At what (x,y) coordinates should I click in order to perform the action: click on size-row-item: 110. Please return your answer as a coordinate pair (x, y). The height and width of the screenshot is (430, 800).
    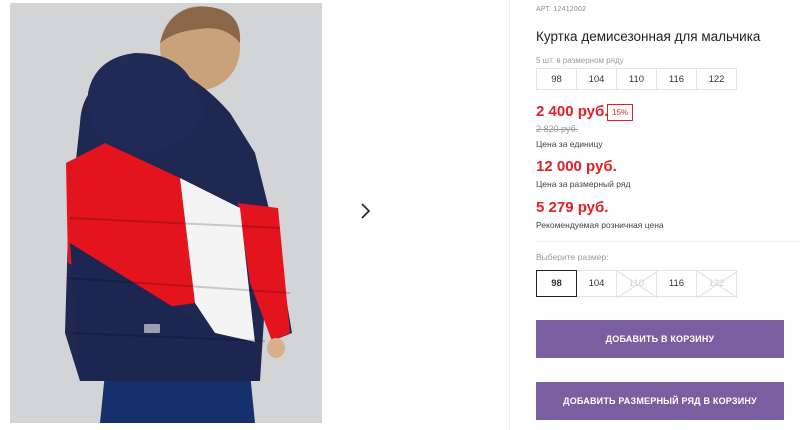
    Looking at the image, I should click on (636, 79).